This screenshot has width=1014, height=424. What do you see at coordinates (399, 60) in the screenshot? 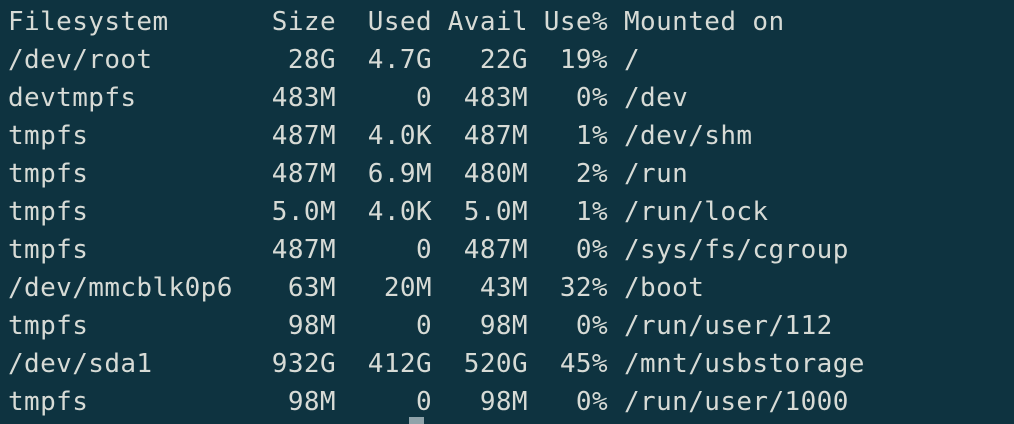
I see `cell-used: 4.7G` at bounding box center [399, 60].